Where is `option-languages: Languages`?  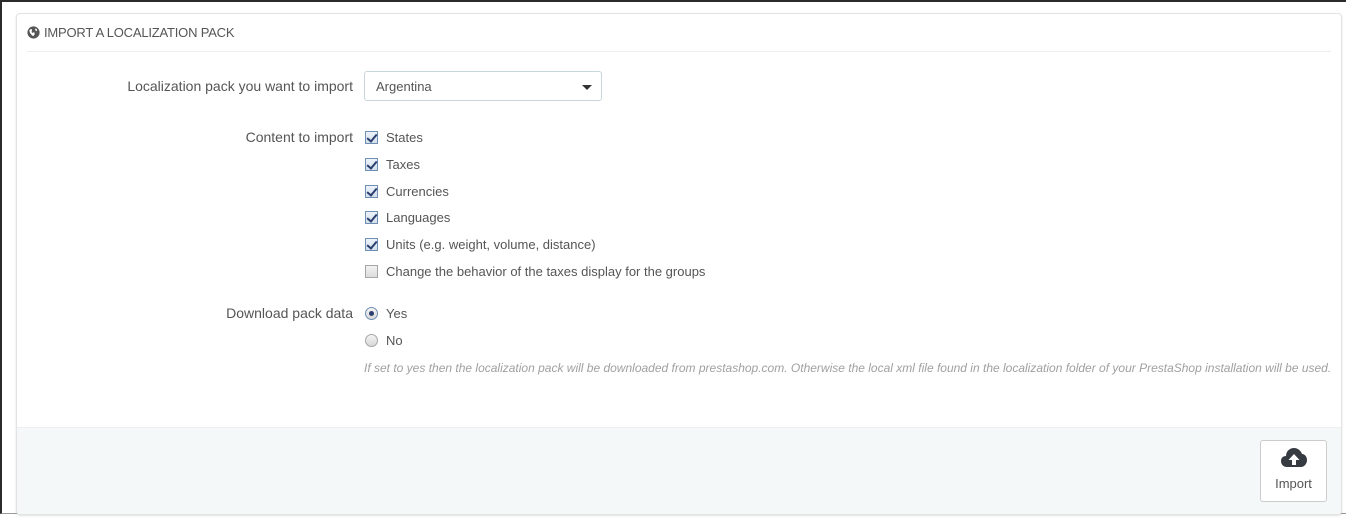
option-languages: Languages is located at coordinates (407, 217).